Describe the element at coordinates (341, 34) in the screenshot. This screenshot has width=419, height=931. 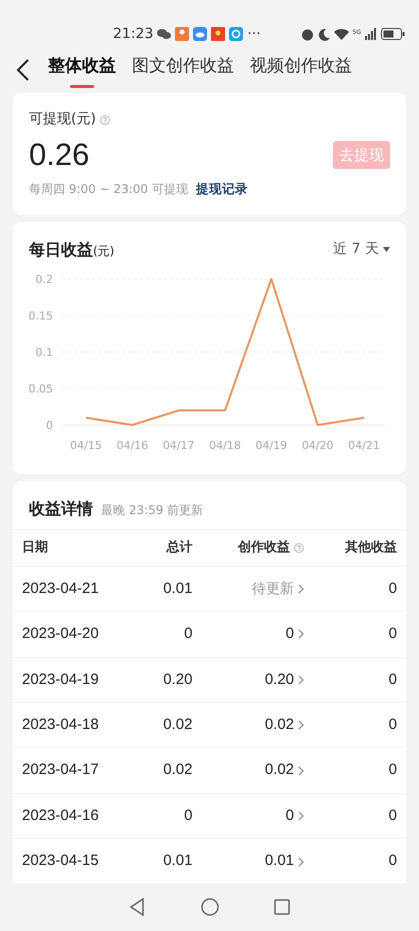
I see `wifi-icon` at that location.